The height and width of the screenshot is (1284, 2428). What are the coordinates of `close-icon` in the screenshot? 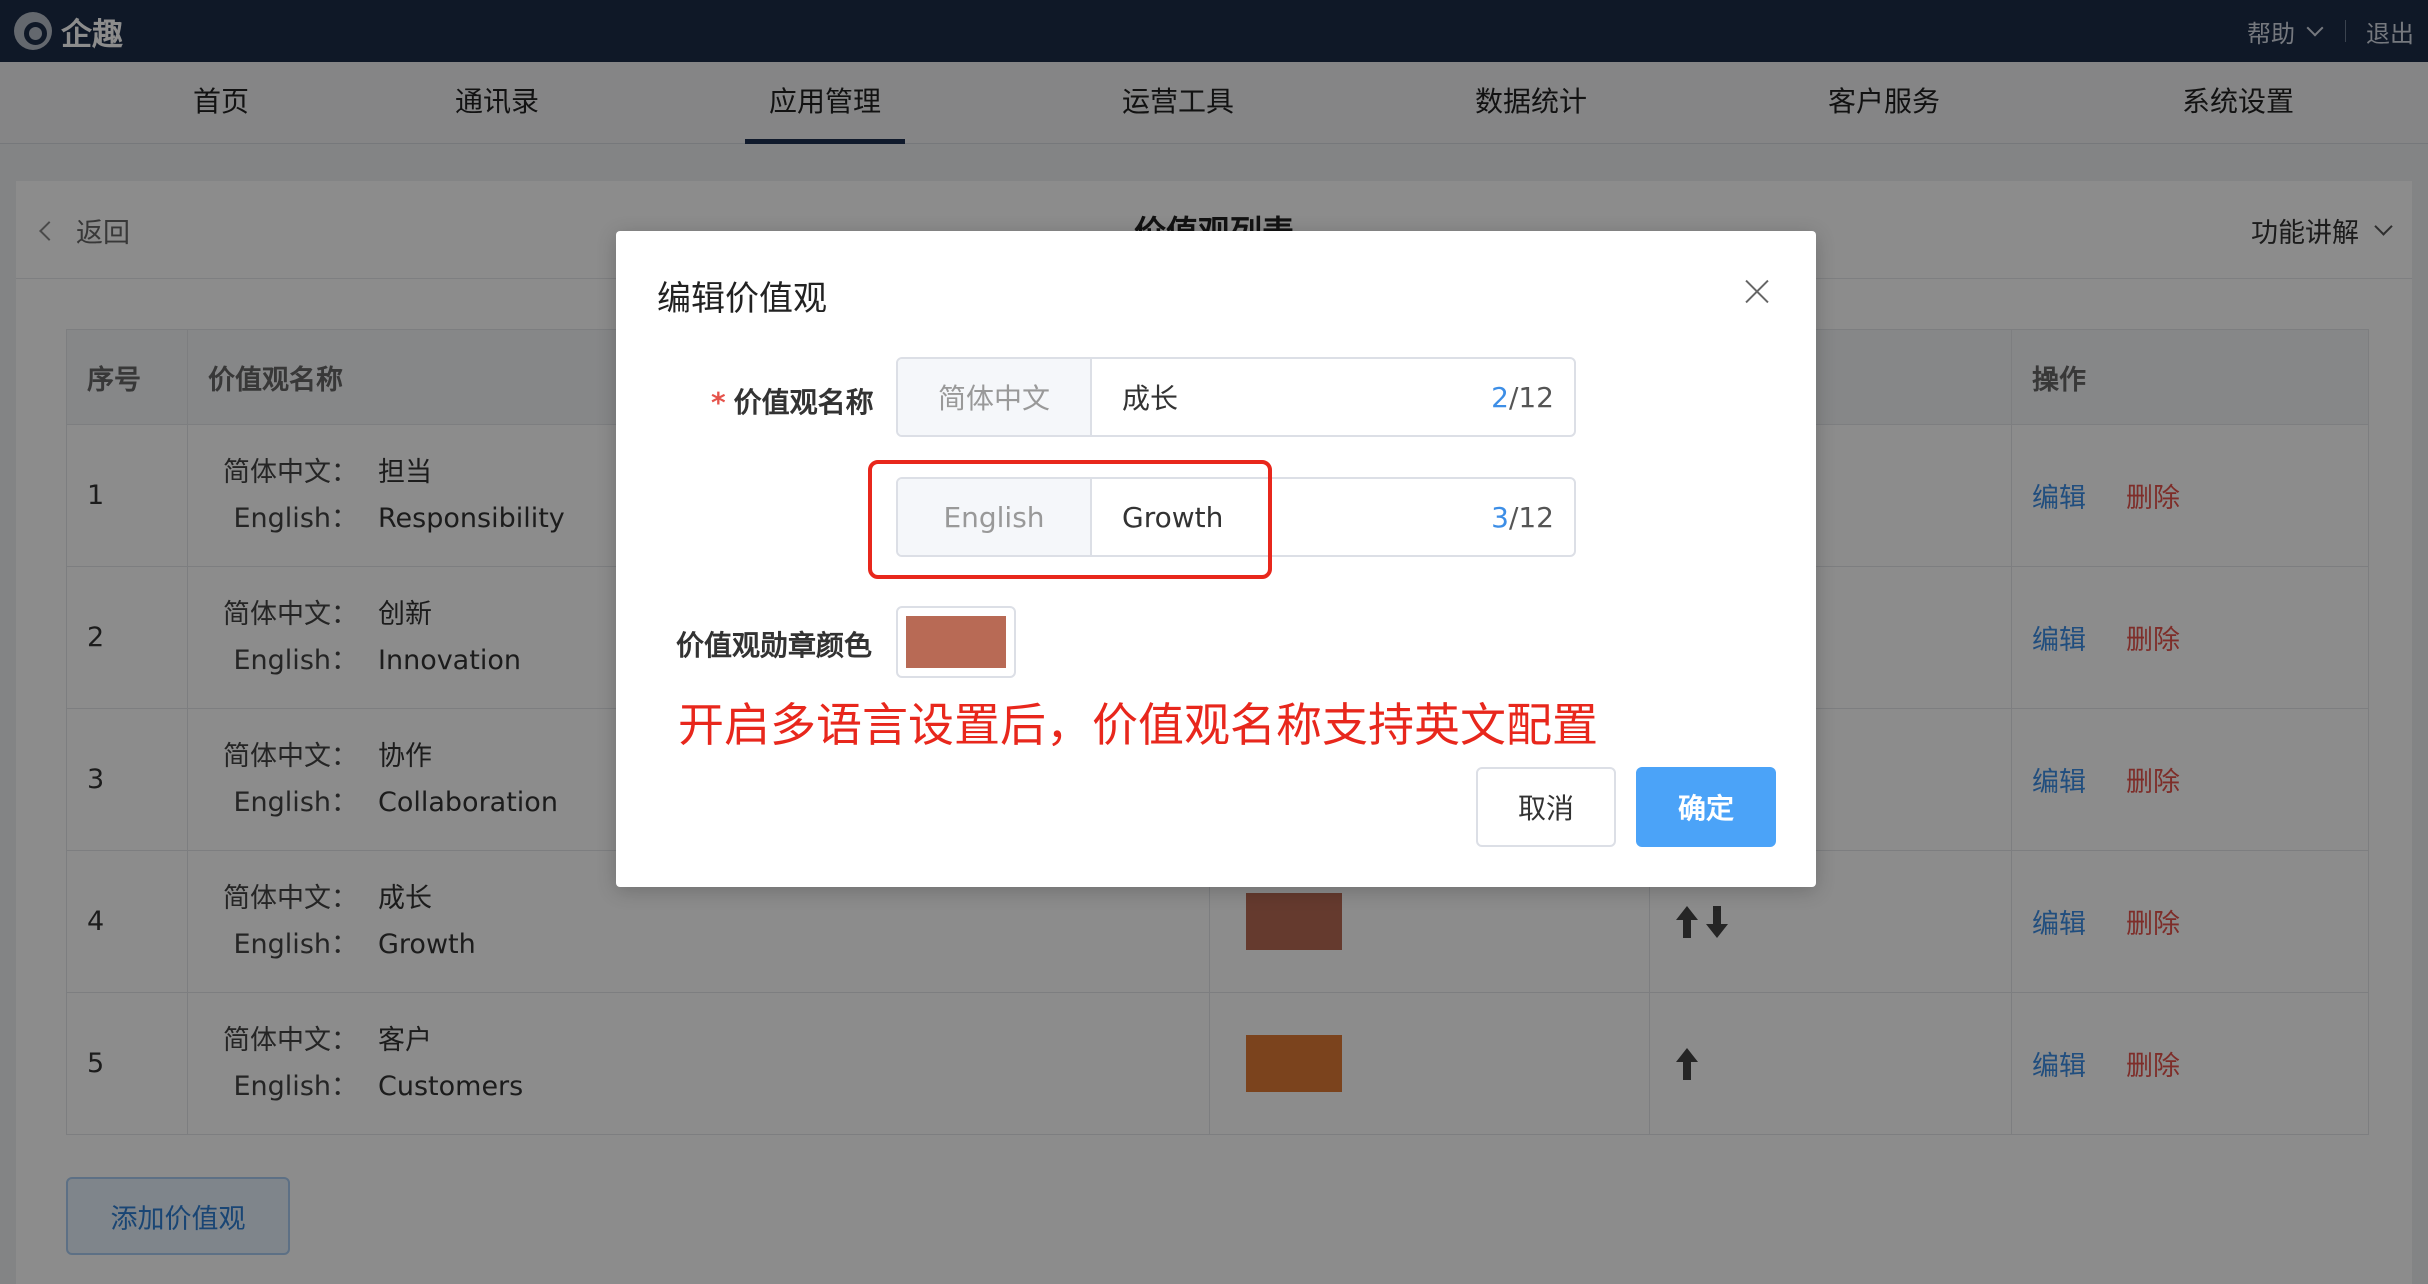 It's located at (1757, 292).